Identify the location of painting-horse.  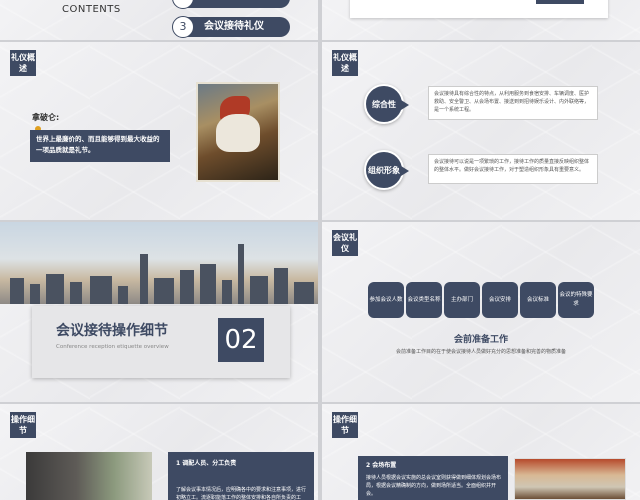
(238, 133).